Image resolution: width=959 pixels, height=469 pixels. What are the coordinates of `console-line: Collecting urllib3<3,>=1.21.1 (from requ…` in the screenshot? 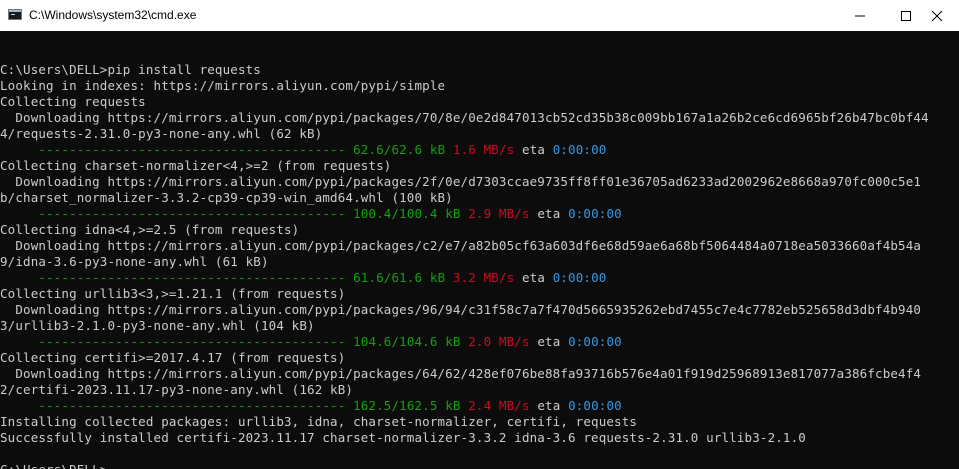 It's located at (173, 293).